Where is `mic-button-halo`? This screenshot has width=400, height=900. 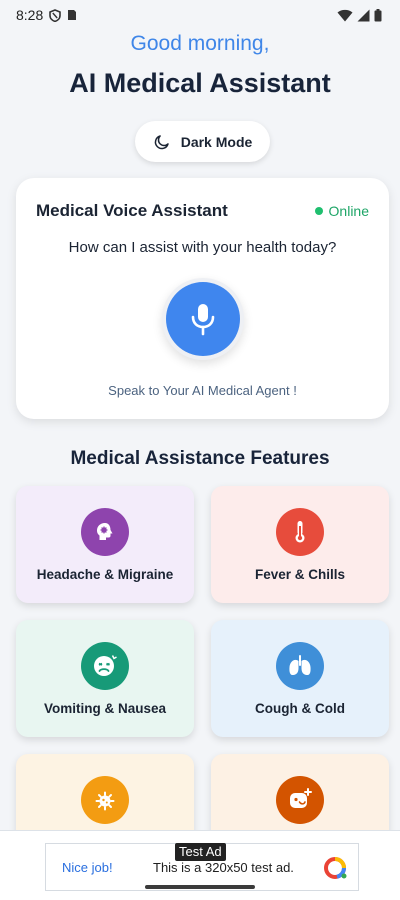 mic-button-halo is located at coordinates (203, 319).